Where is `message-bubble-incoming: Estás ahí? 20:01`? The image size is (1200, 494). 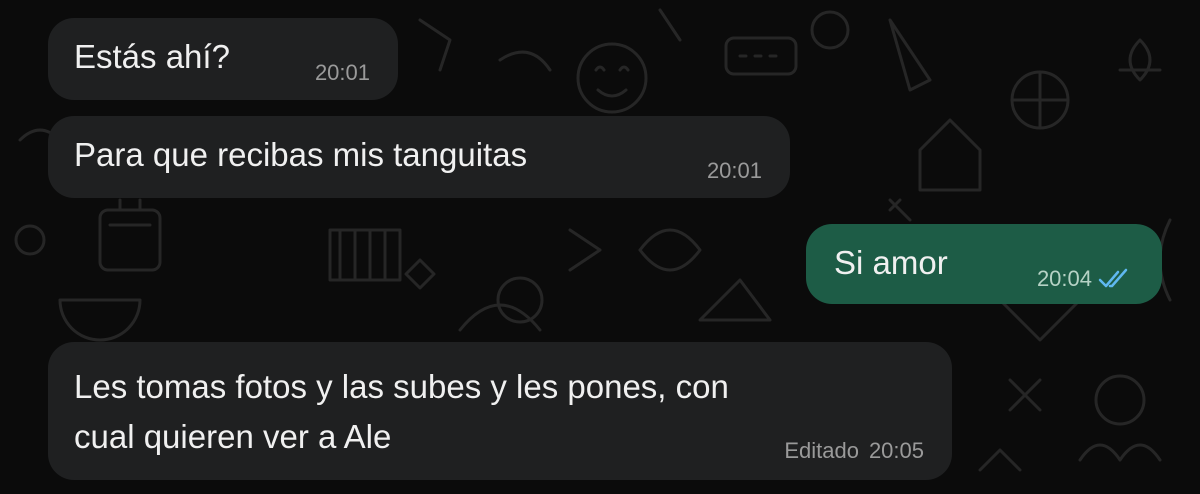
message-bubble-incoming: Estás ahí? 20:01 is located at coordinates (223, 59).